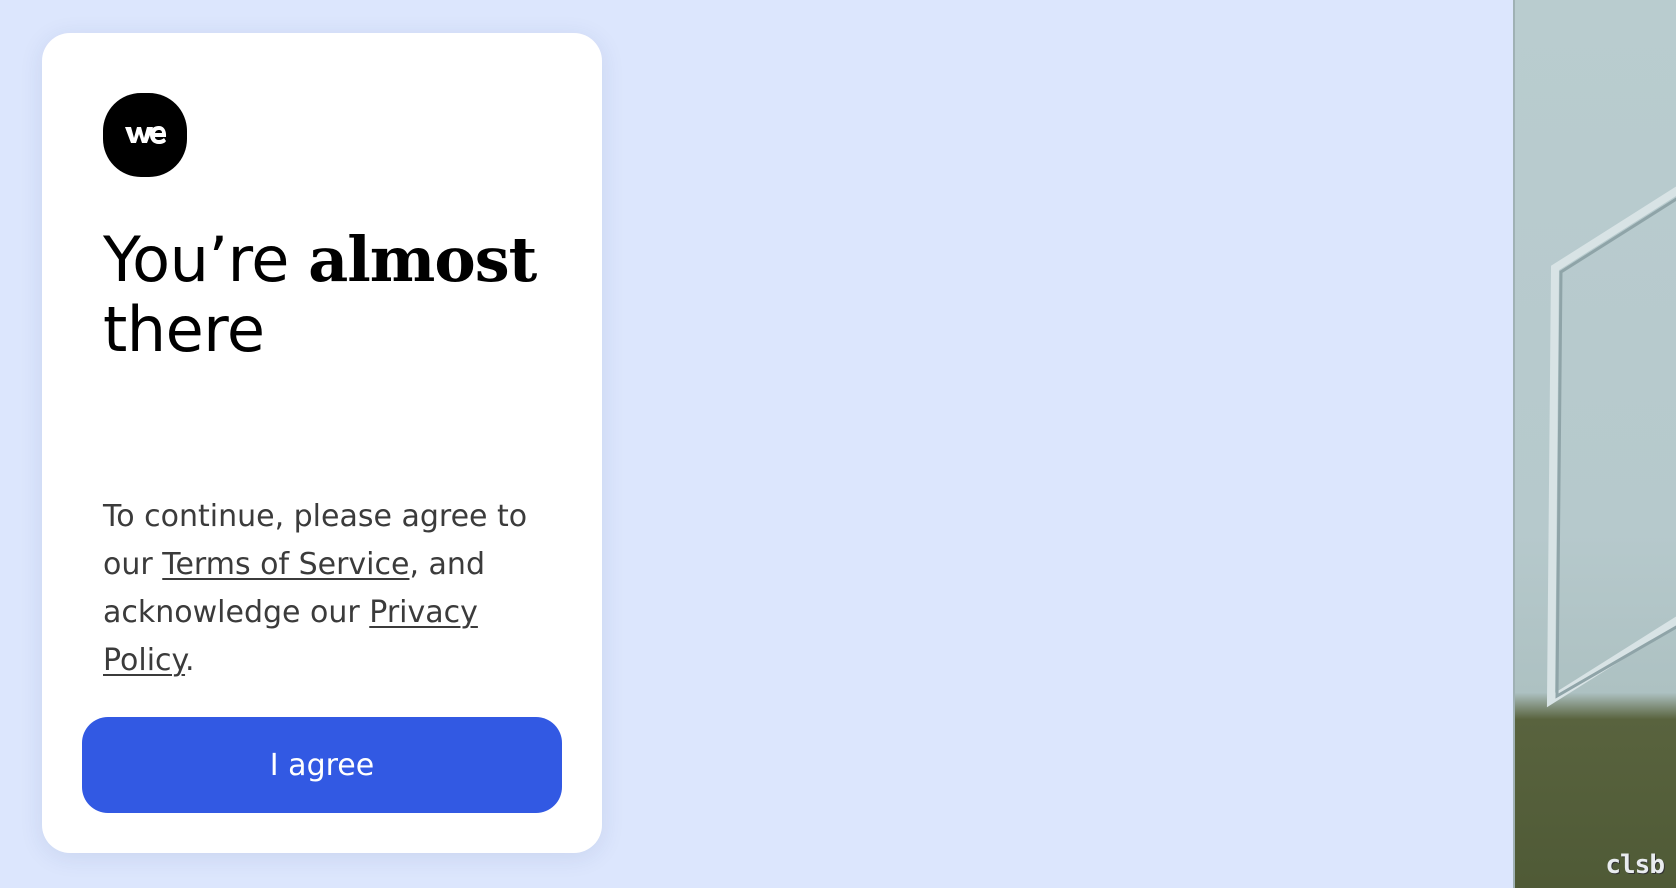 The width and height of the screenshot is (1676, 888). Describe the element at coordinates (1594, 444) in the screenshot. I see `background-image: clsb` at that location.